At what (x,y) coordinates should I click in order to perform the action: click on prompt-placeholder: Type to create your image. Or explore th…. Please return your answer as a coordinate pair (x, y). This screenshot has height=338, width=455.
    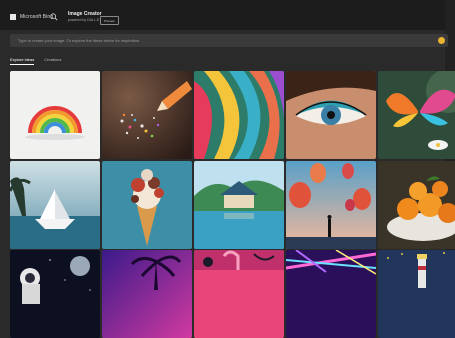
    Looking at the image, I should click on (79, 40).